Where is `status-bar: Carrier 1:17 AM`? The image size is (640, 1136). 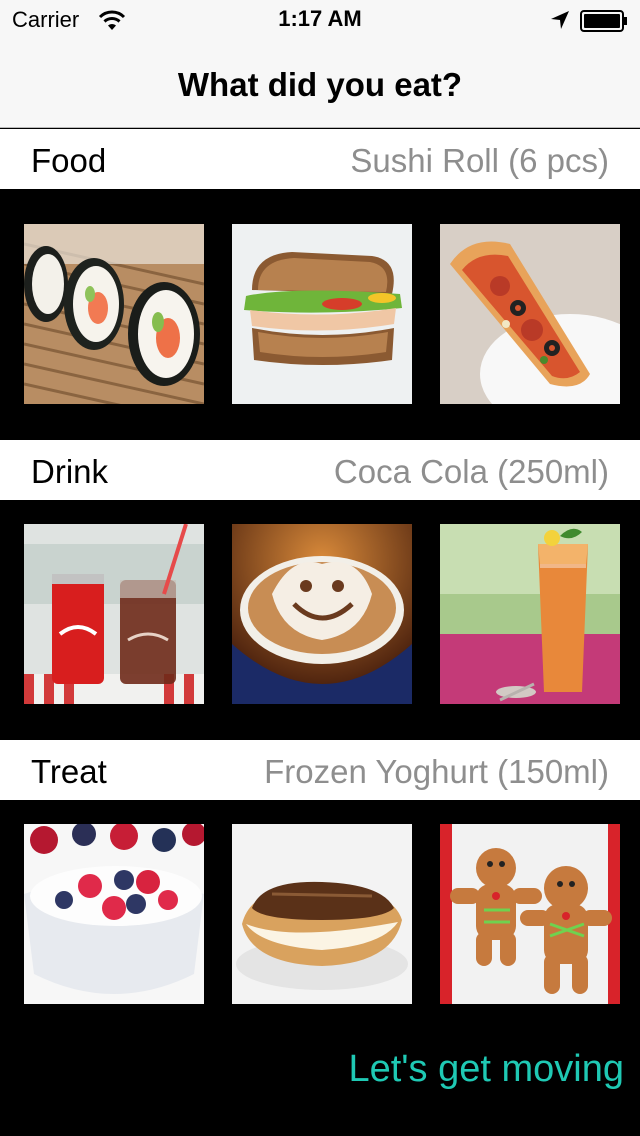 status-bar: Carrier 1:17 AM is located at coordinates (320, 20).